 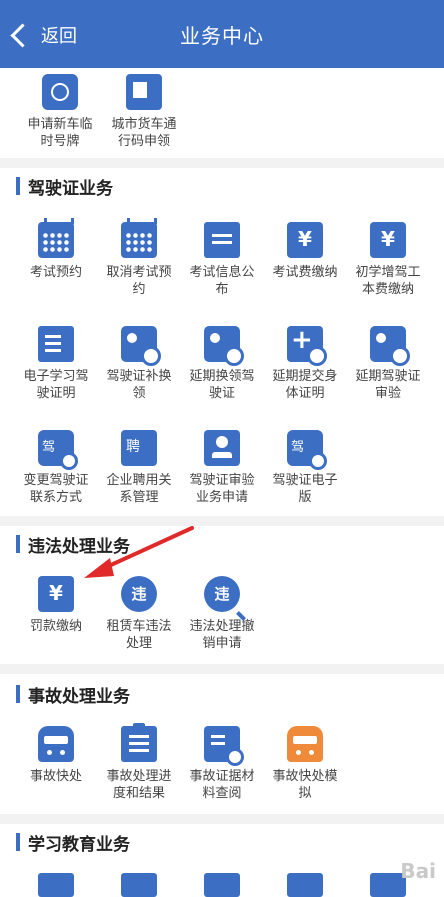 I want to click on item-label: 违法处理撤销申请, so click(x=222, y=635).